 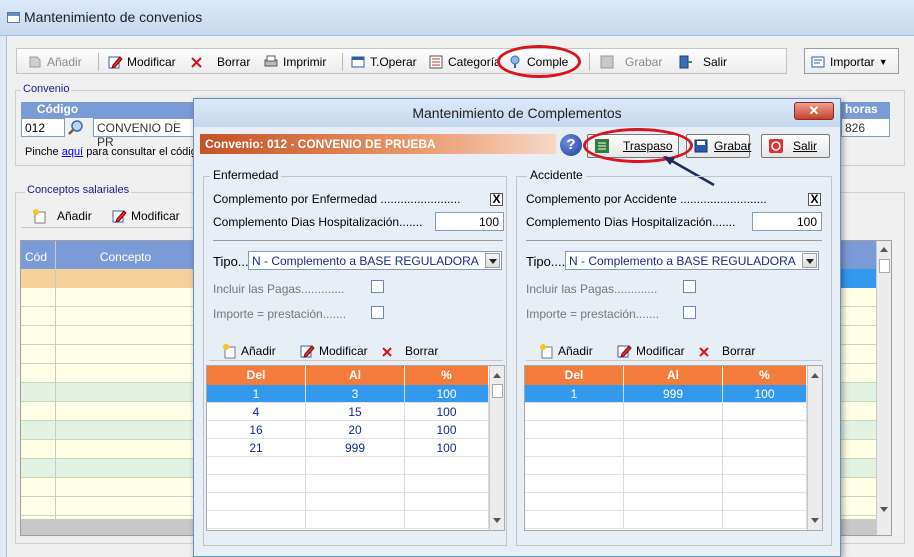 What do you see at coordinates (692, 260) in the screenshot?
I see `acc-tipo-select: N - Complemento a BASE REGULADORA` at bounding box center [692, 260].